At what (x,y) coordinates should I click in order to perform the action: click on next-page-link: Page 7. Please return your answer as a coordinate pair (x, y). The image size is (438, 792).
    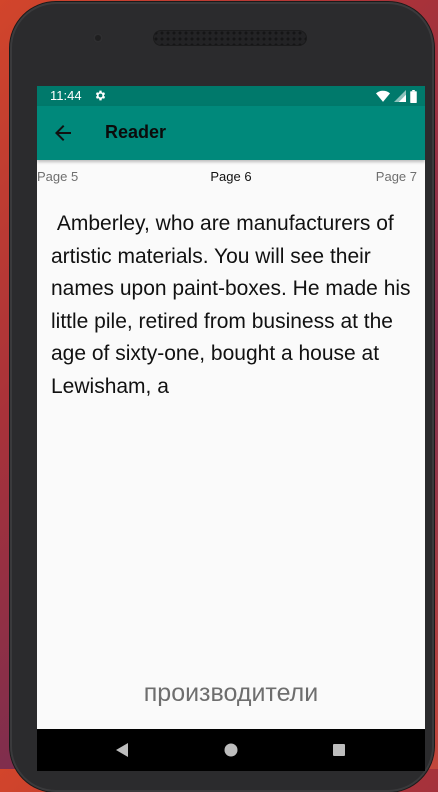
    Looking at the image, I should click on (396, 176).